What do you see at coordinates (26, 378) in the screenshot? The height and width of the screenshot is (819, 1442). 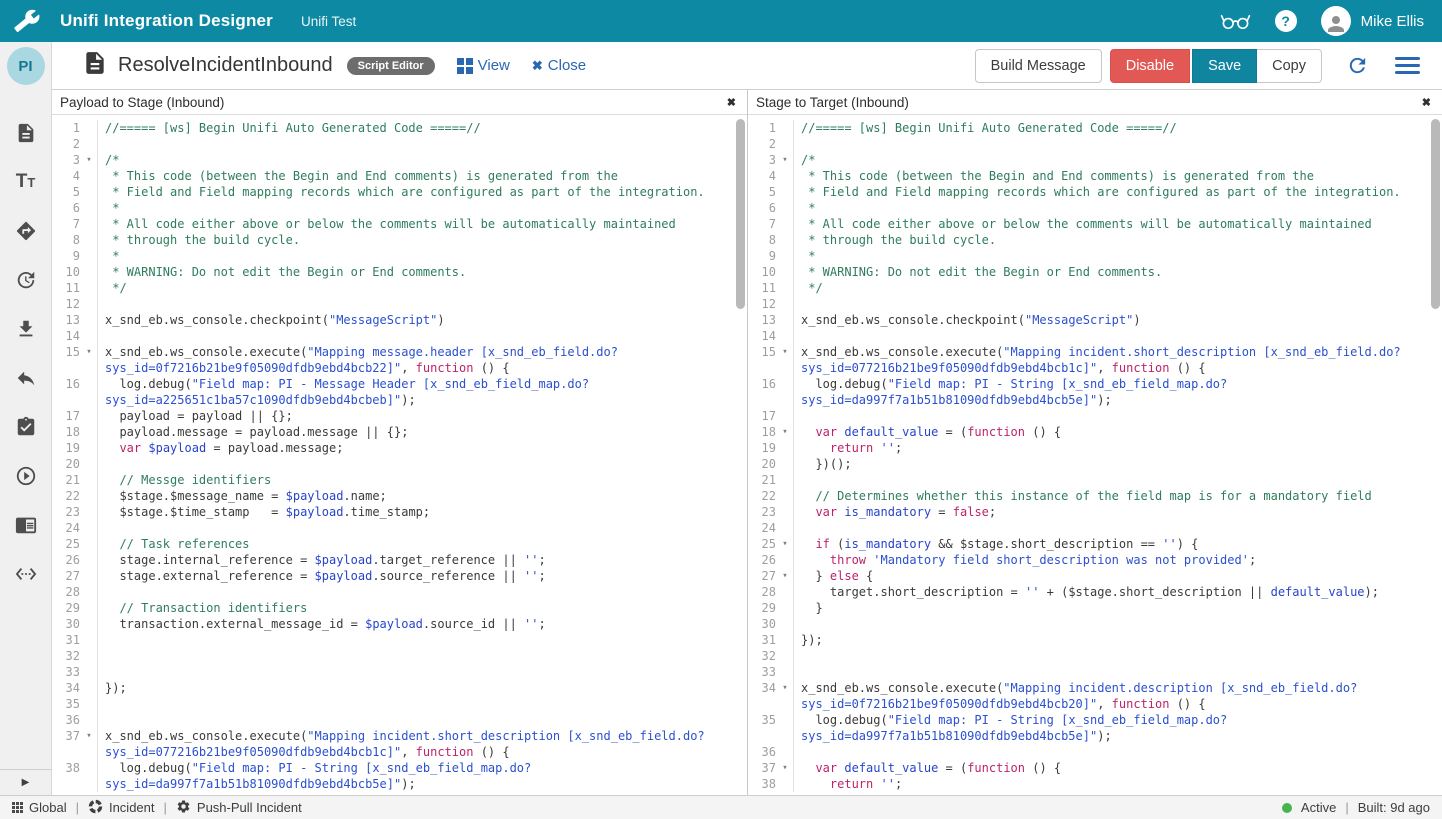 I see `reply-icon` at bounding box center [26, 378].